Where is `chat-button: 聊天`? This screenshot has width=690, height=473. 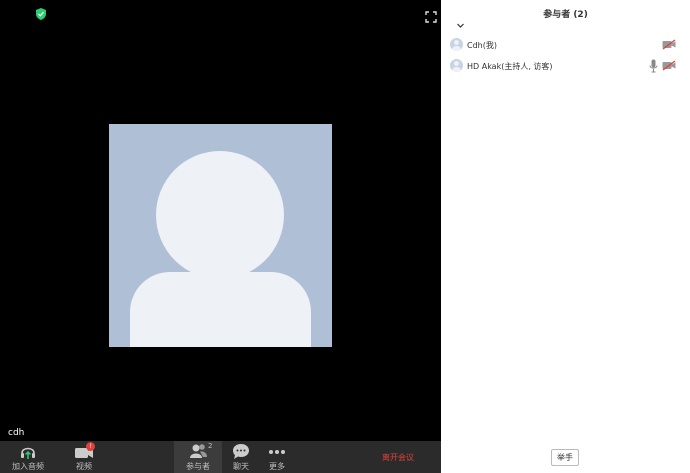 chat-button: 聊天 is located at coordinates (241, 457).